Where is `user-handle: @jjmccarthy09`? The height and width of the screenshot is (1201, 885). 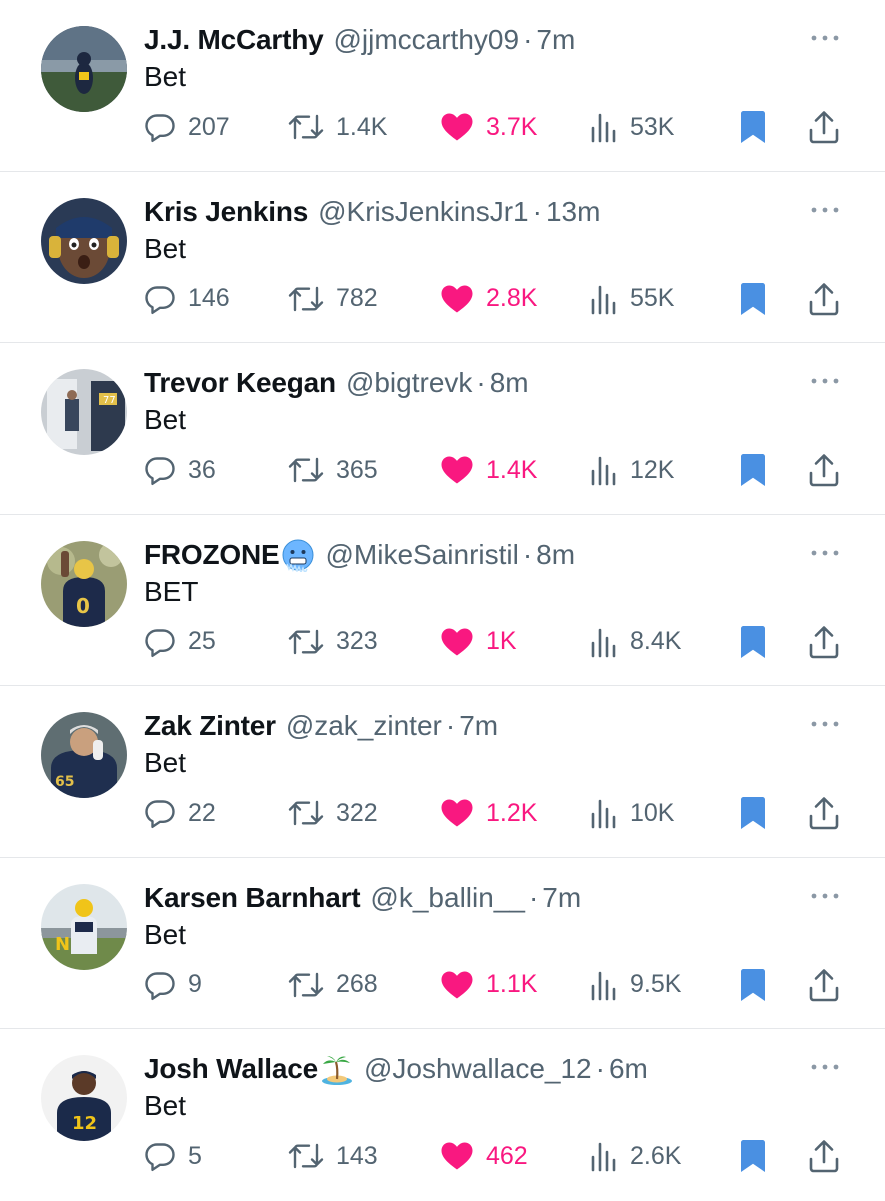
user-handle: @jjmccarthy09 is located at coordinates (426, 40).